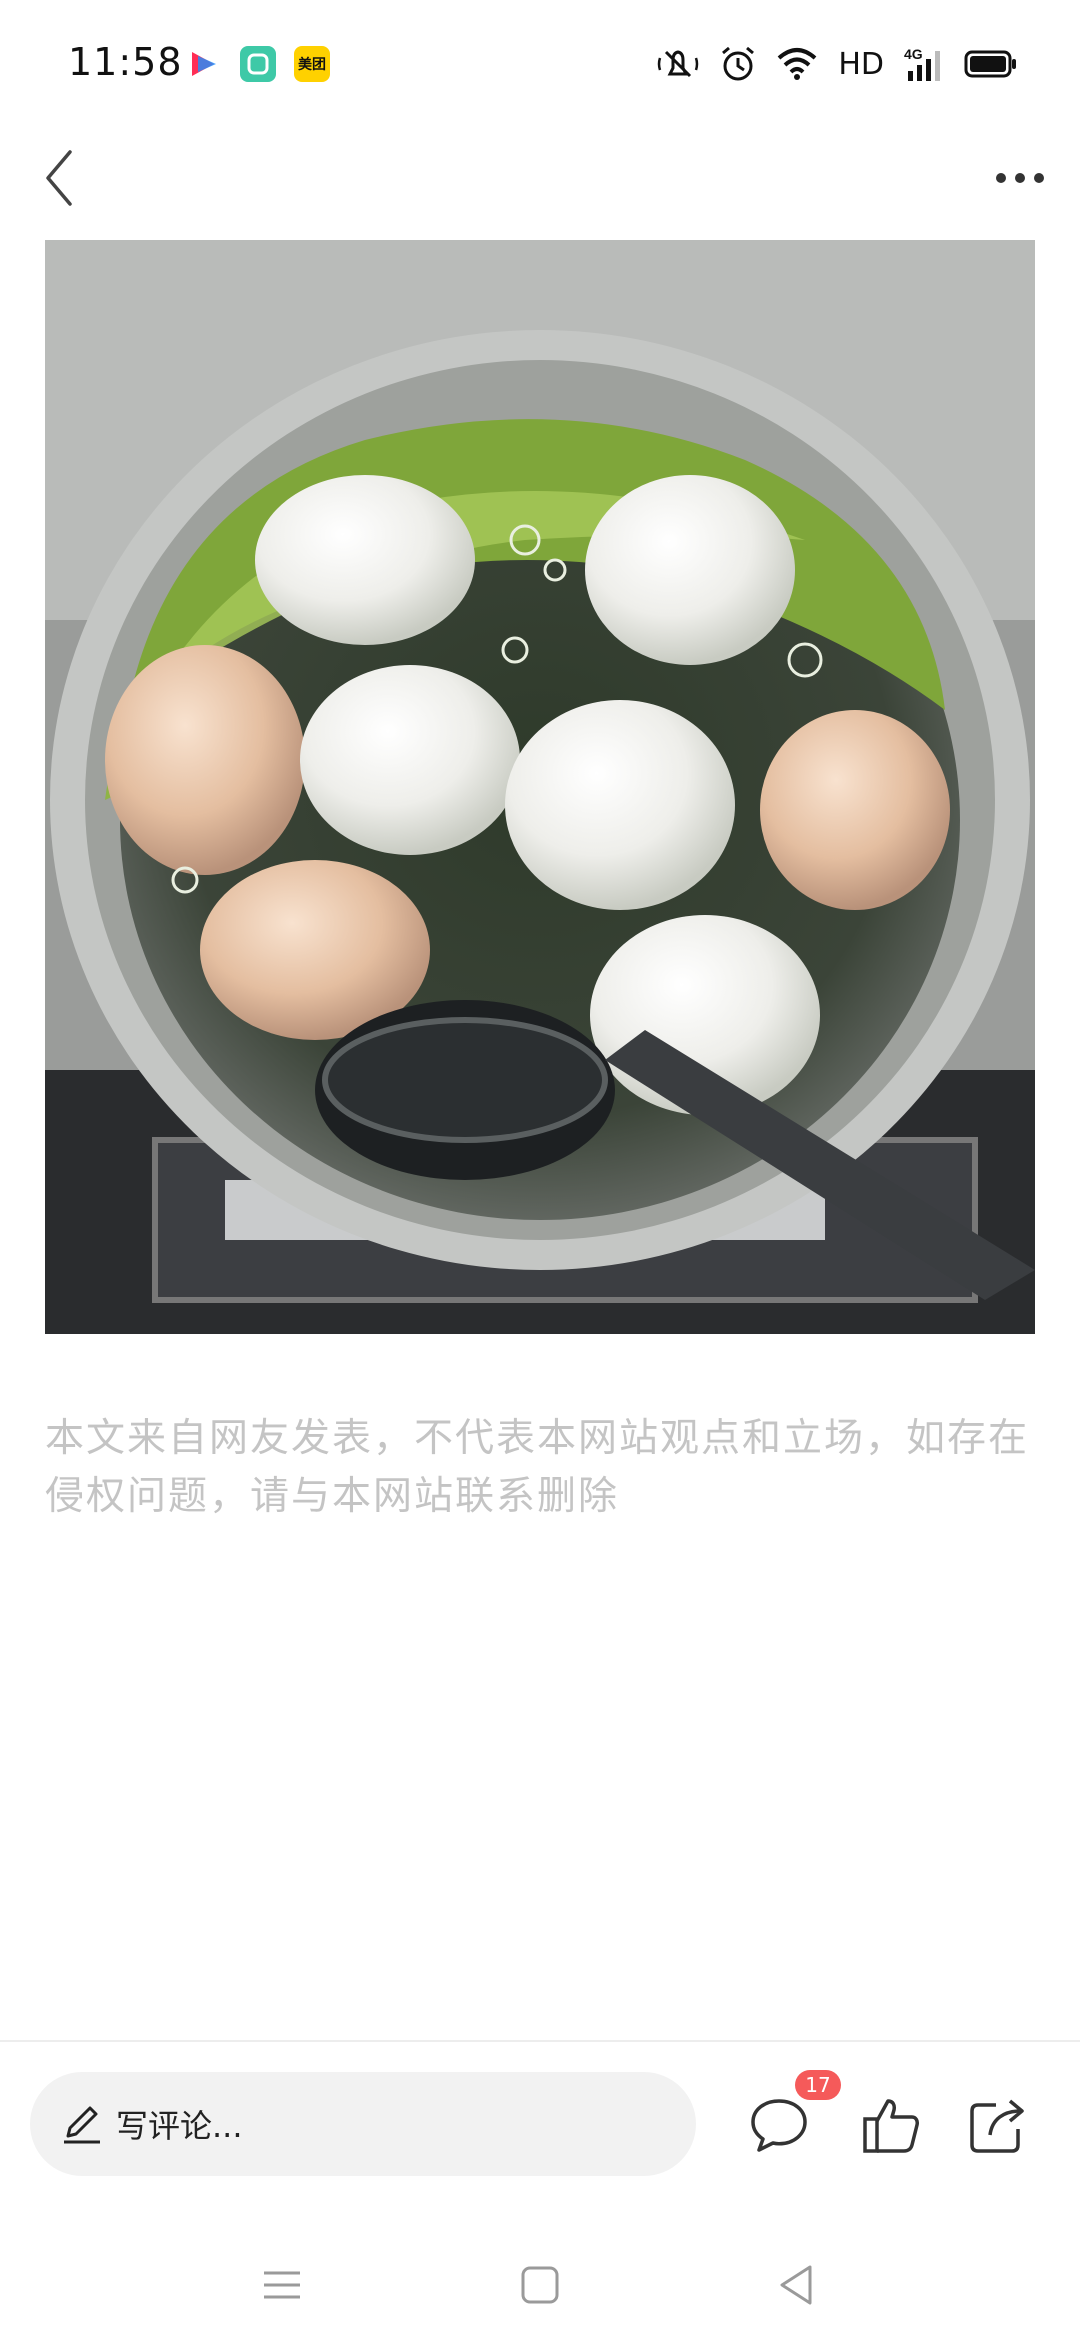 The image size is (1080, 2340). What do you see at coordinates (1001, 178) in the screenshot?
I see `more-dots-icon` at bounding box center [1001, 178].